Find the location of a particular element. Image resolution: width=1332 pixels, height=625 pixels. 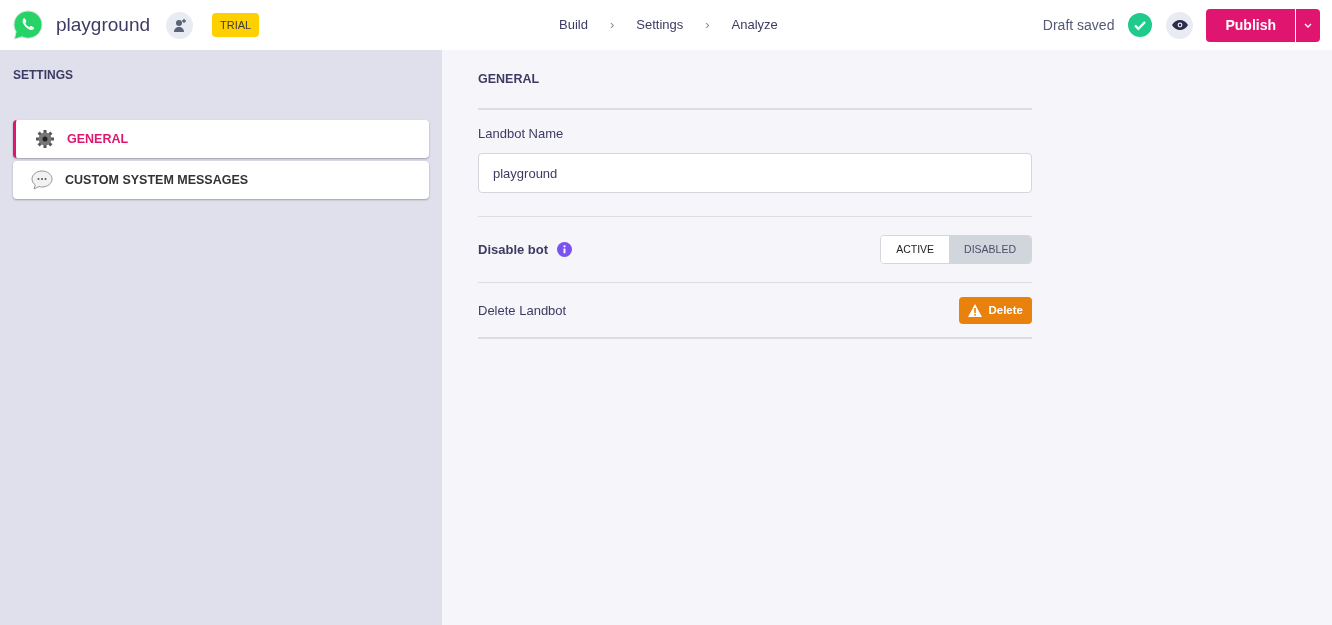

add-user-icon is located at coordinates (179, 25).